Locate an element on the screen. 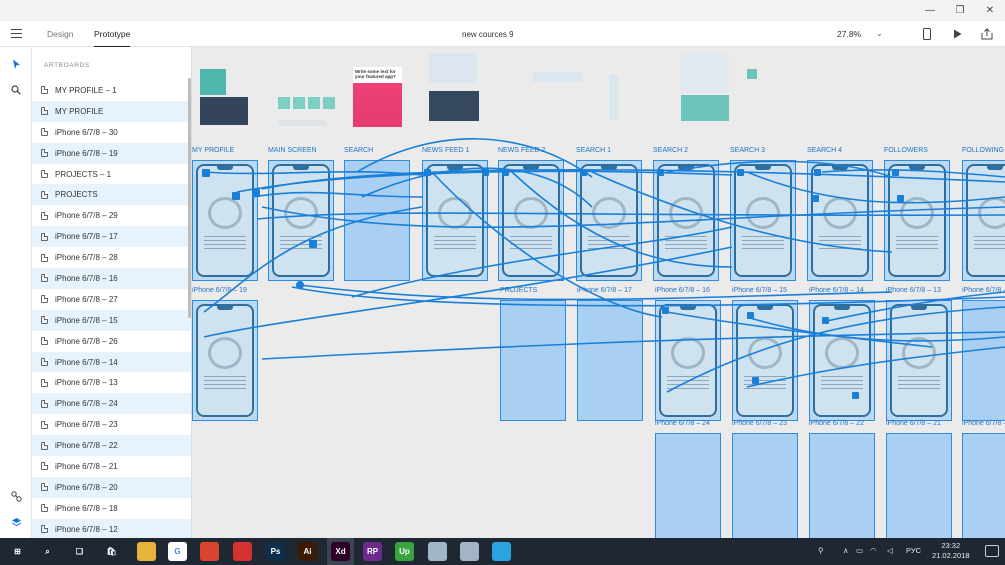 The width and height of the screenshot is (1005, 565). artboard-list-item: iPhone 6/7/8 – 23 is located at coordinates (111, 424).